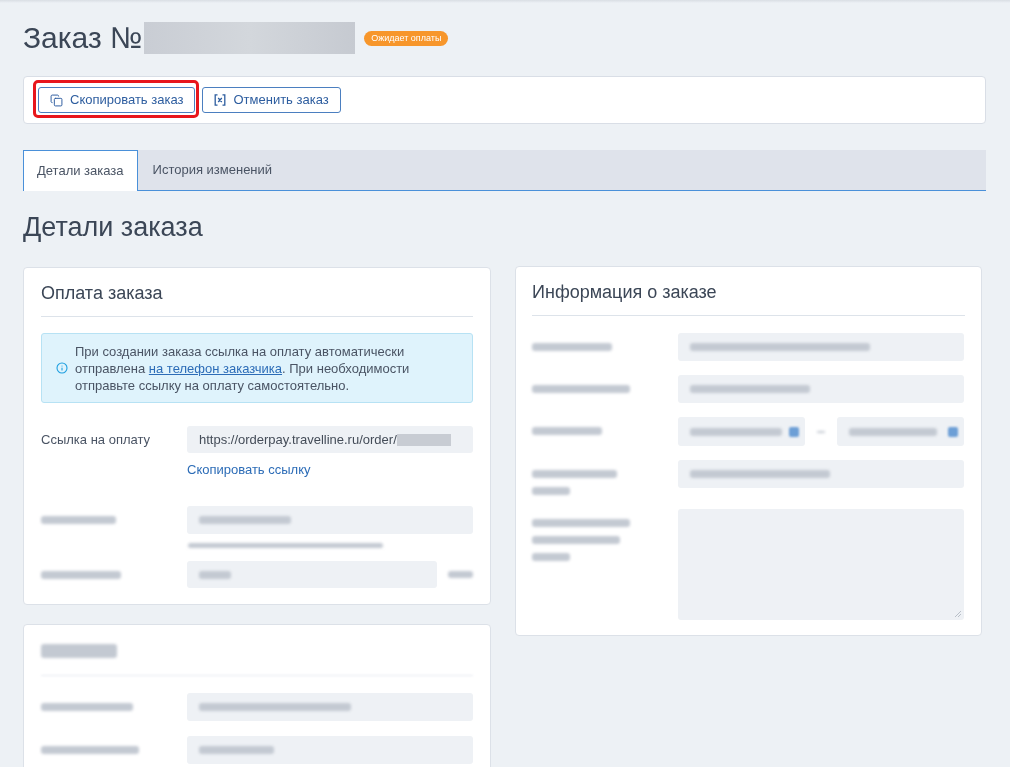  I want to click on tab: История изменений, so click(212, 170).